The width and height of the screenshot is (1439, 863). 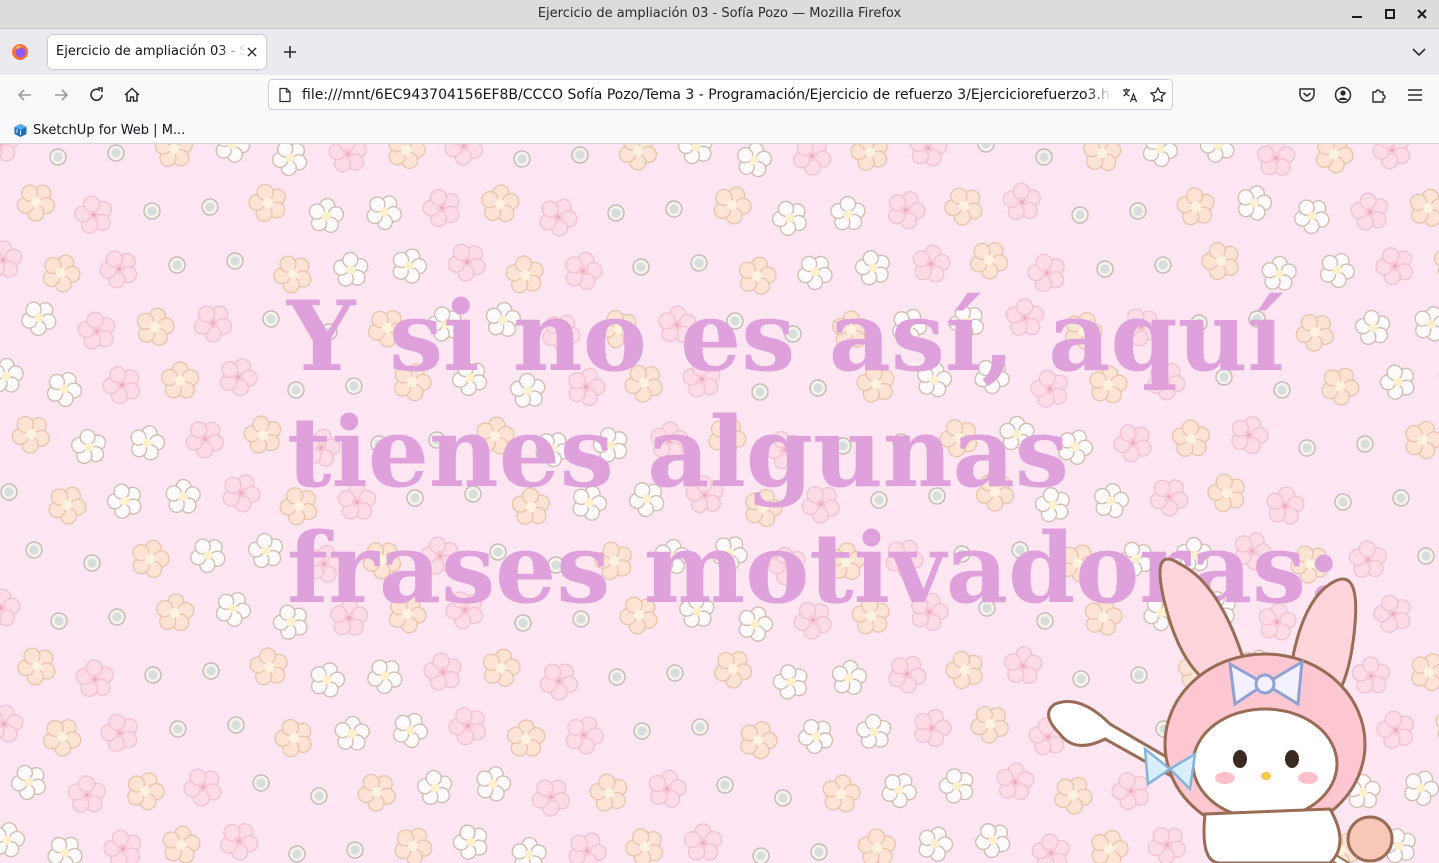 What do you see at coordinates (1220, 710) in the screenshot?
I see `my-melody-mascot-image` at bounding box center [1220, 710].